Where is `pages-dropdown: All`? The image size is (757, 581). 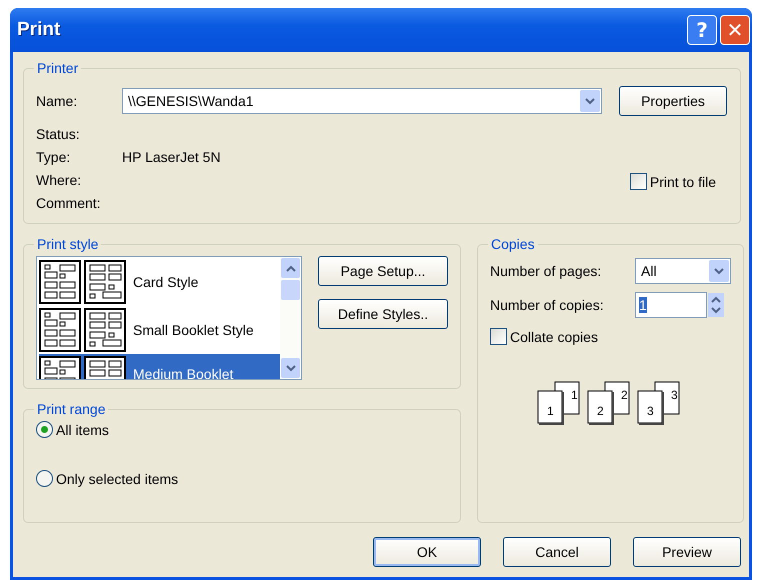
pages-dropdown: All is located at coordinates (683, 271).